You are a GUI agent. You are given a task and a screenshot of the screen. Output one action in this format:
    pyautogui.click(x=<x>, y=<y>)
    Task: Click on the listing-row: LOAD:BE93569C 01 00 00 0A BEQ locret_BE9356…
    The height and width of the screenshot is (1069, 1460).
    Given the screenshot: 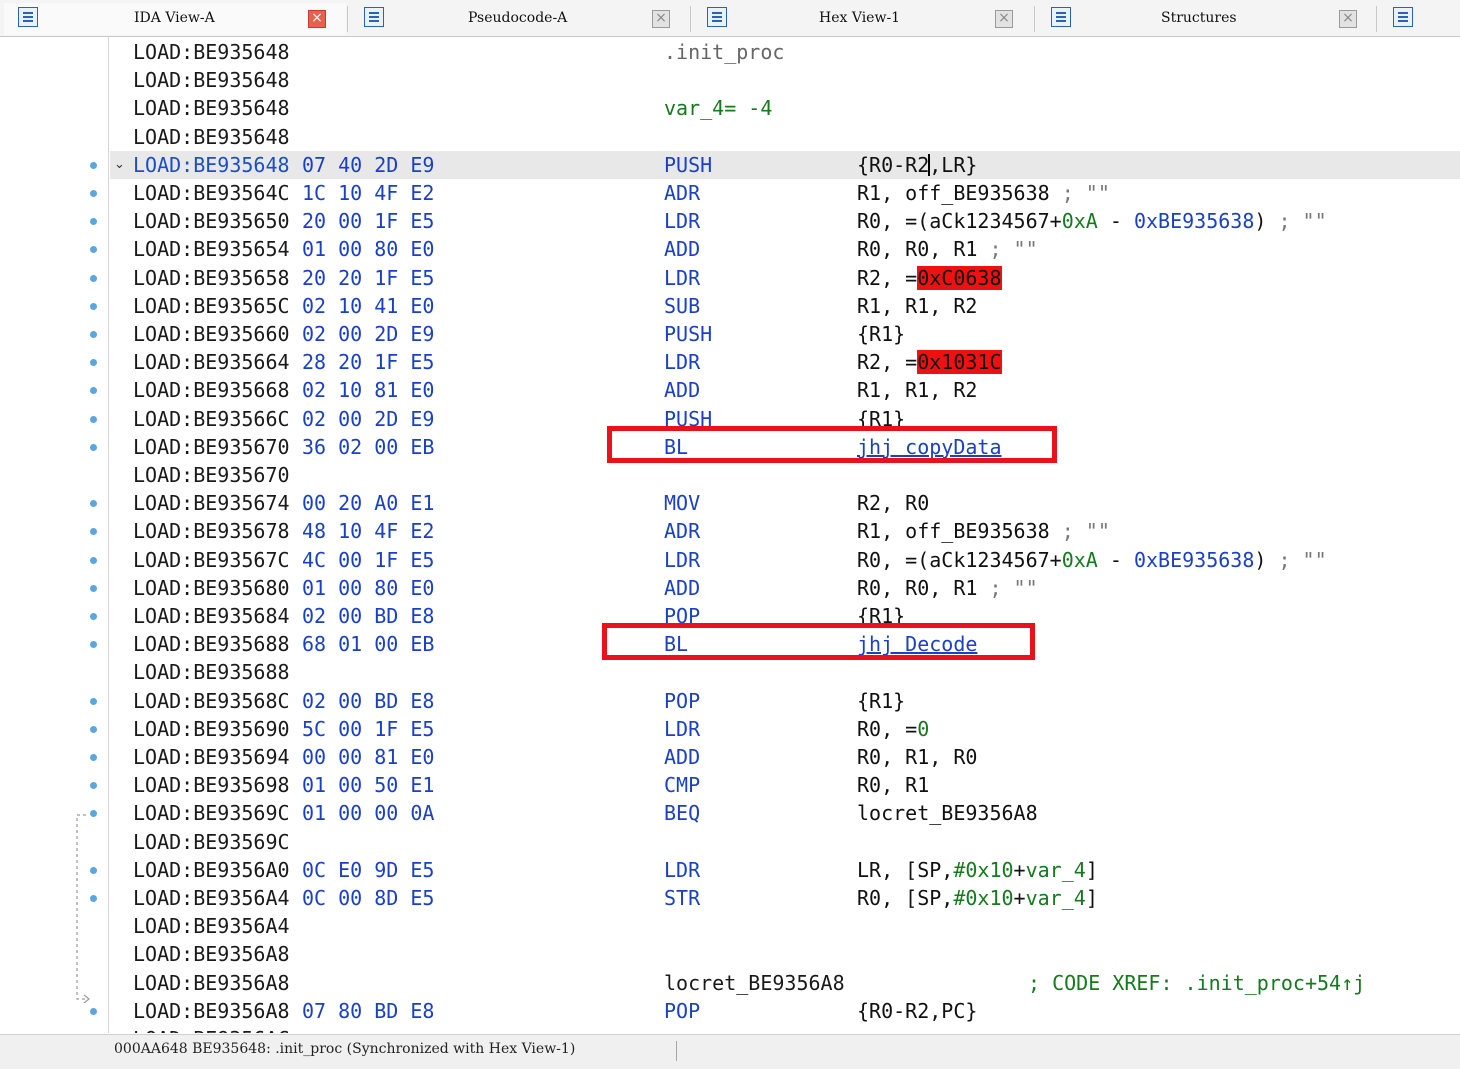 What is the action you would take?
    pyautogui.click(x=785, y=813)
    